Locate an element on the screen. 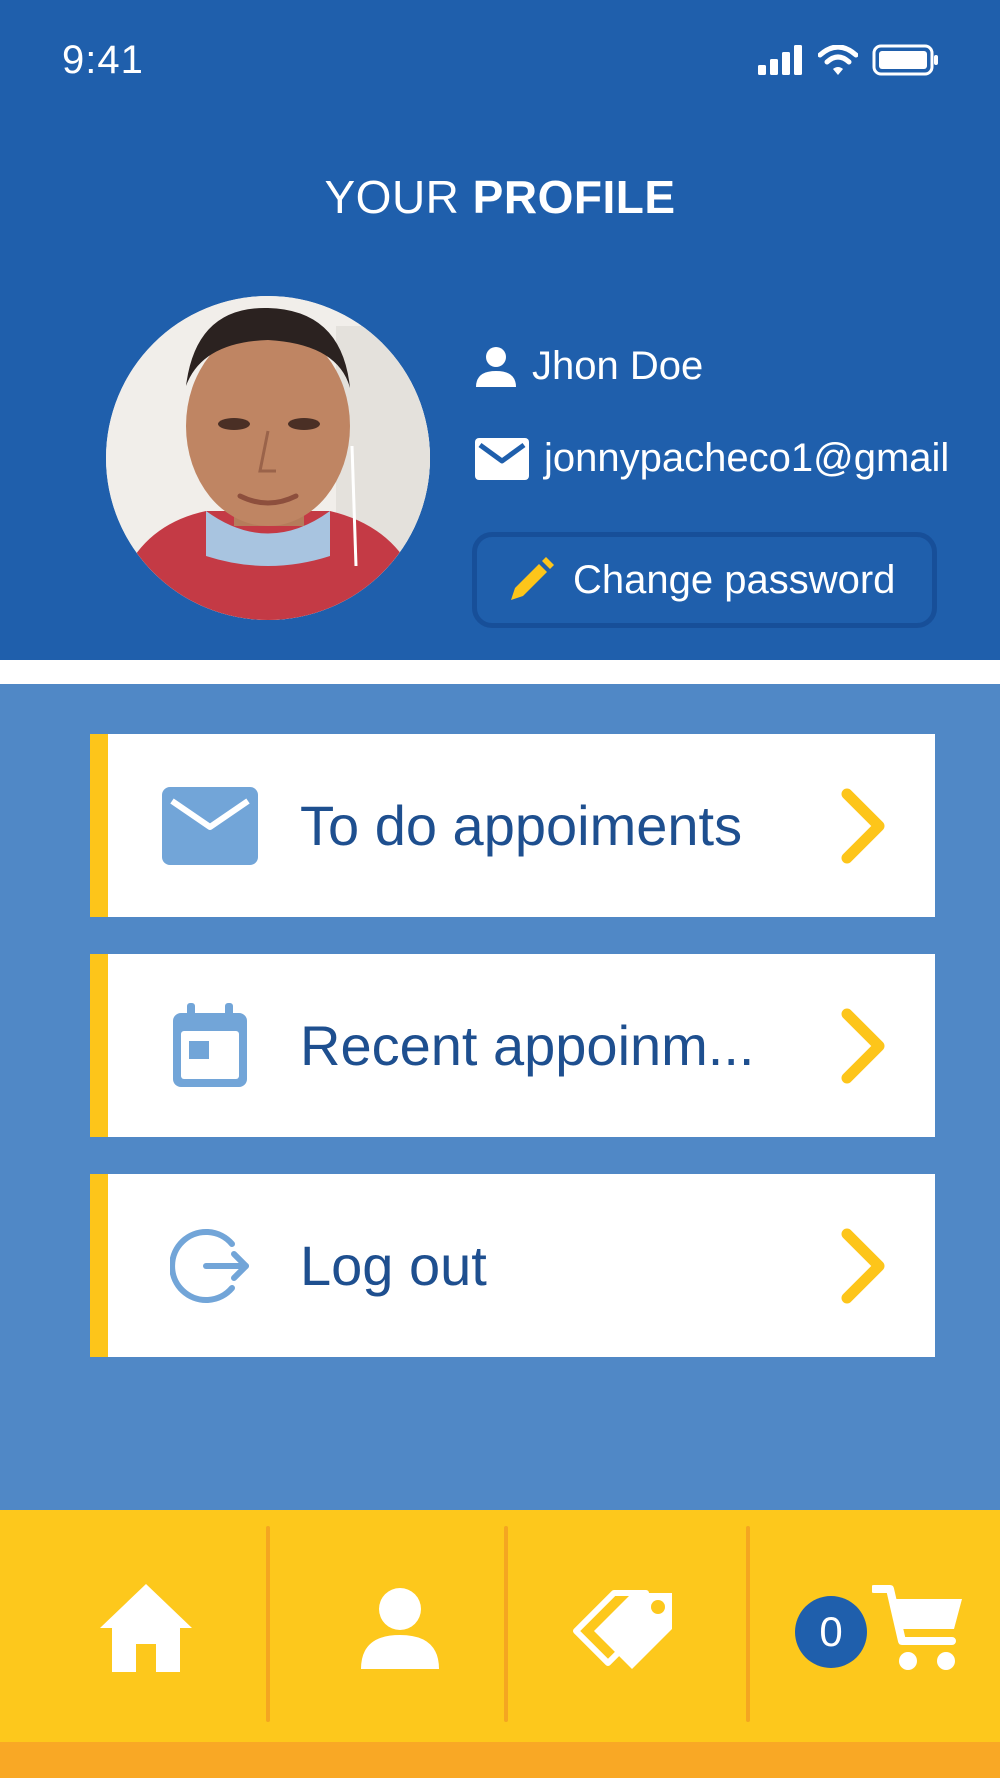 The image size is (1000, 1778). avatar is located at coordinates (268, 458).